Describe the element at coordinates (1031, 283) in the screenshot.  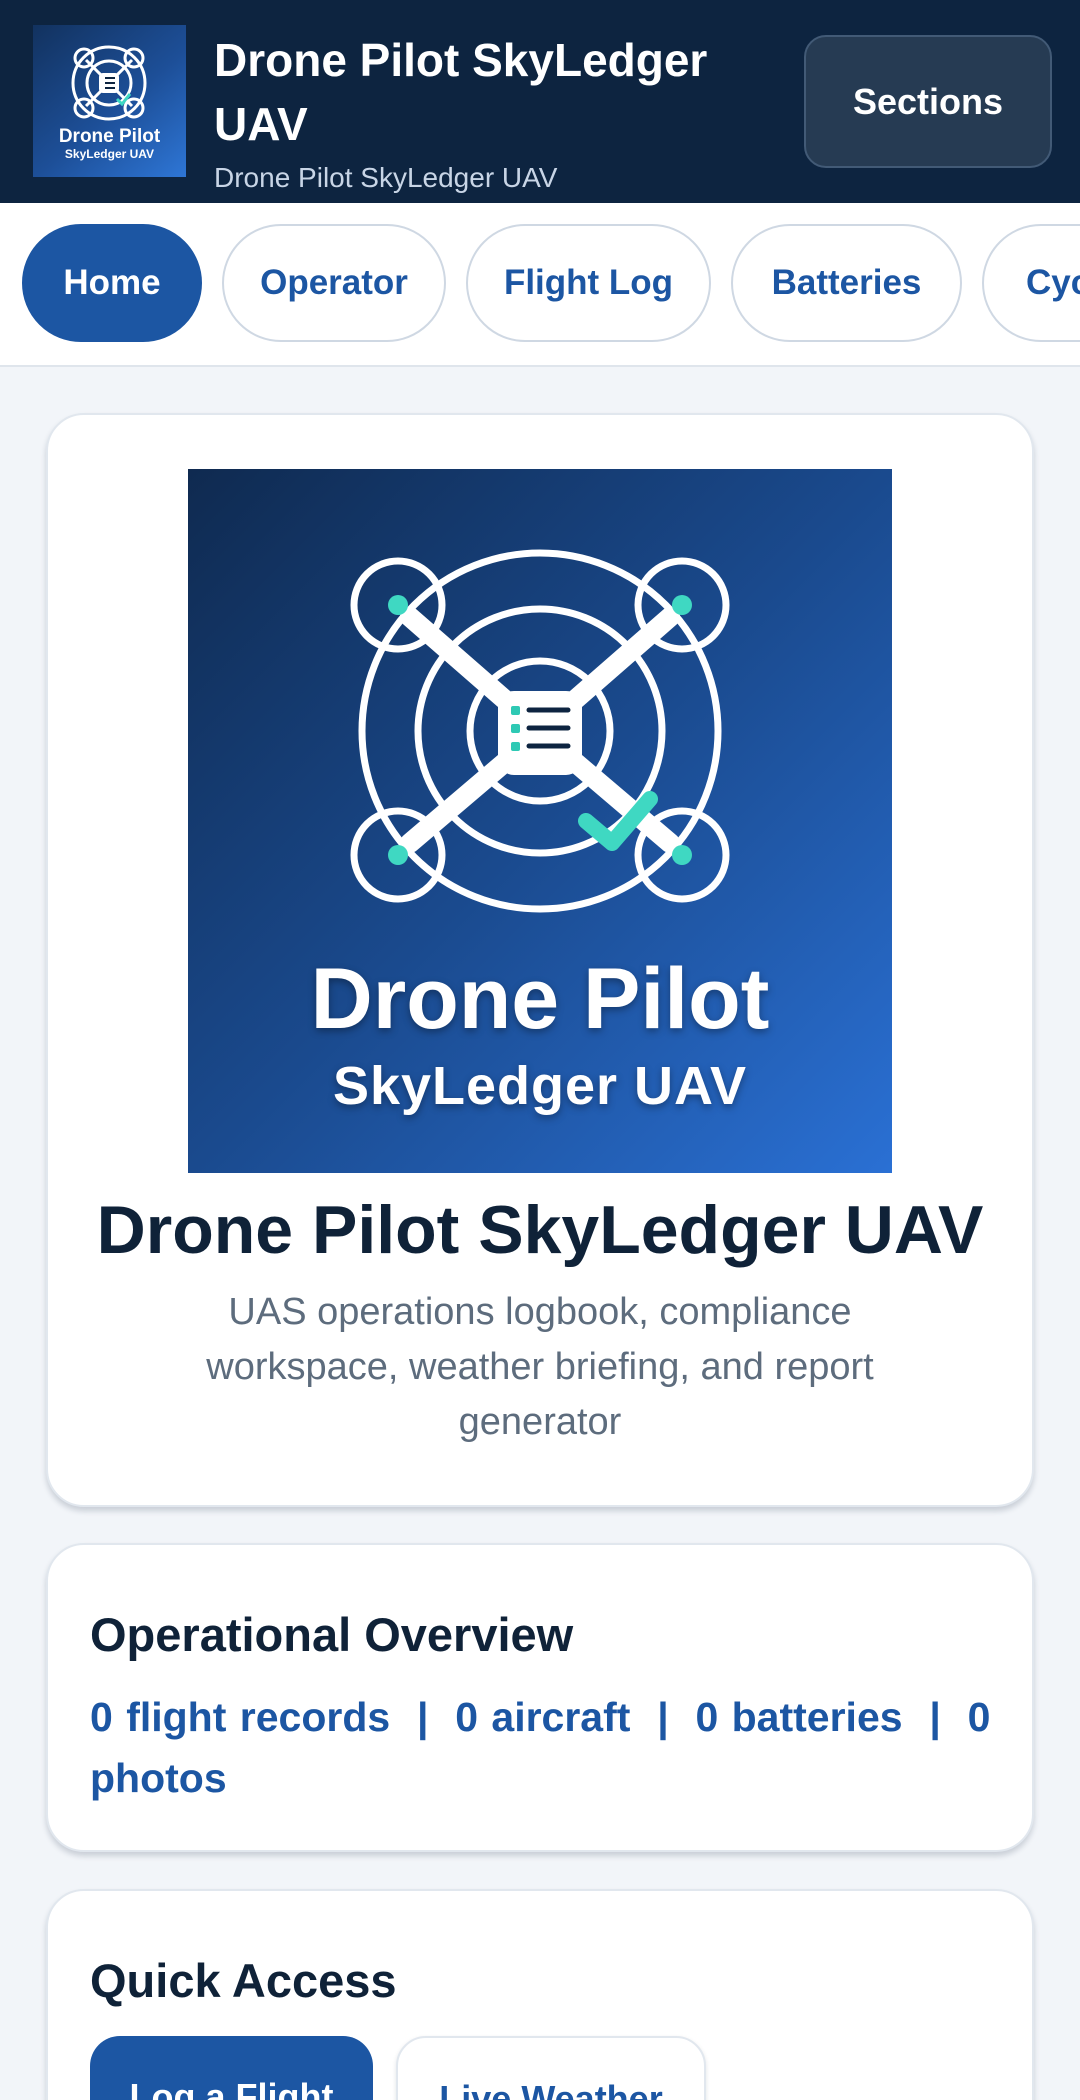
I see `tab-cycles: Cyc` at that location.